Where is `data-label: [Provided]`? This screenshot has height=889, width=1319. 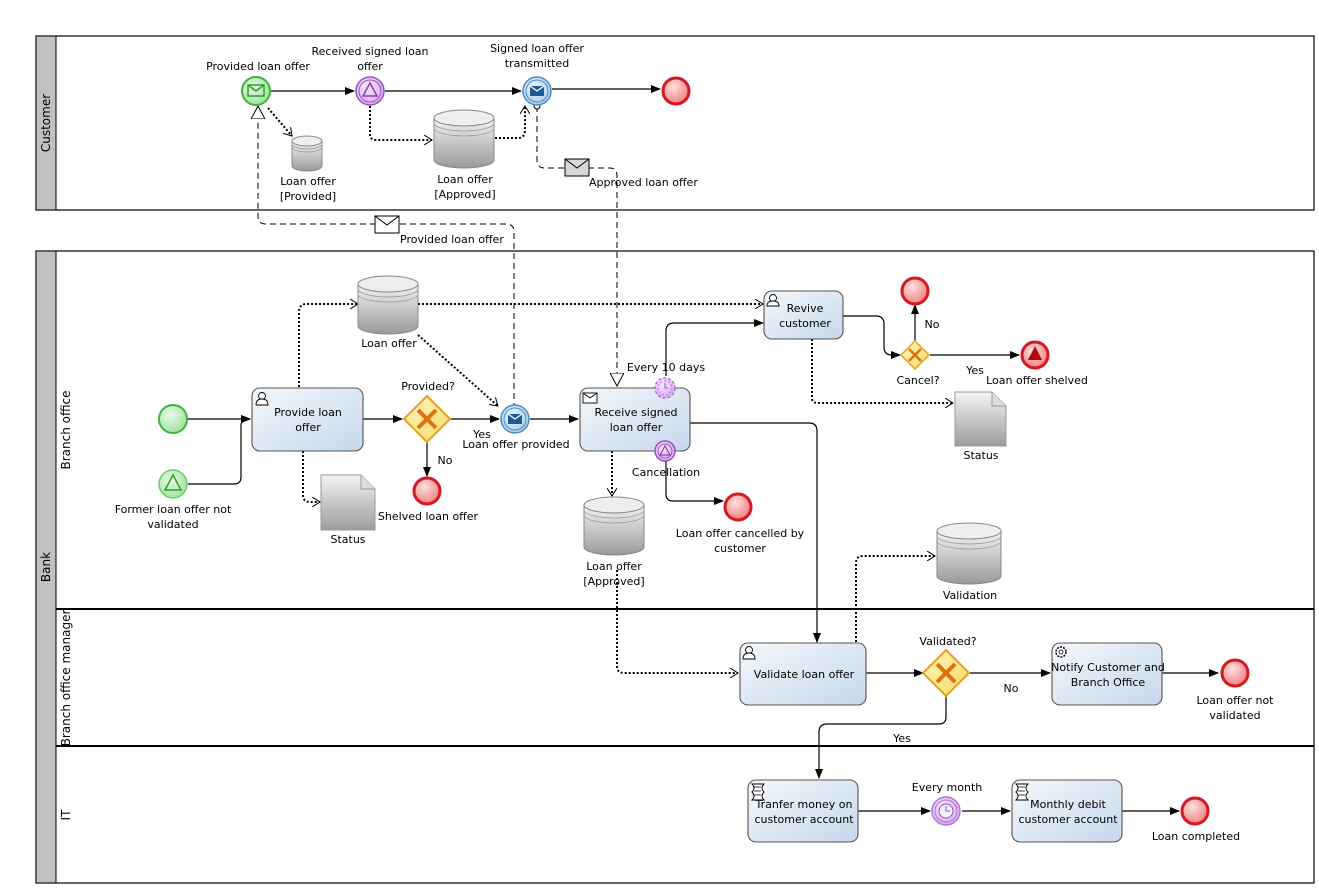 data-label: [Provided] is located at coordinates (308, 196).